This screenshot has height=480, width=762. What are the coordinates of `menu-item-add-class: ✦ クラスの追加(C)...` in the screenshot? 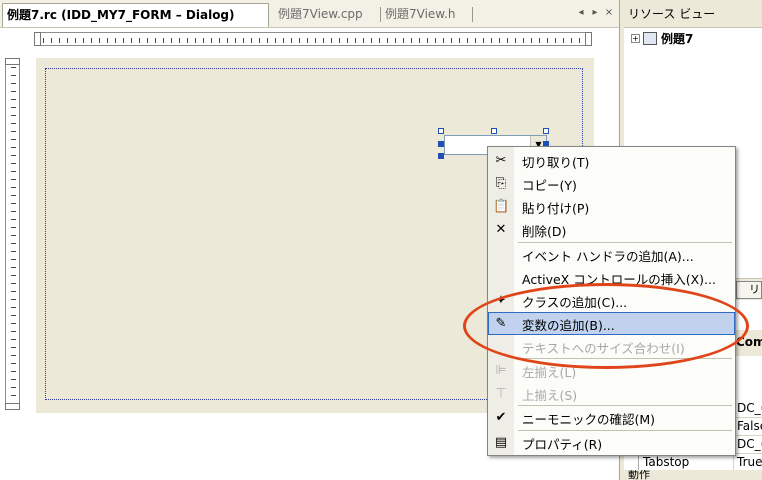 It's located at (611, 300).